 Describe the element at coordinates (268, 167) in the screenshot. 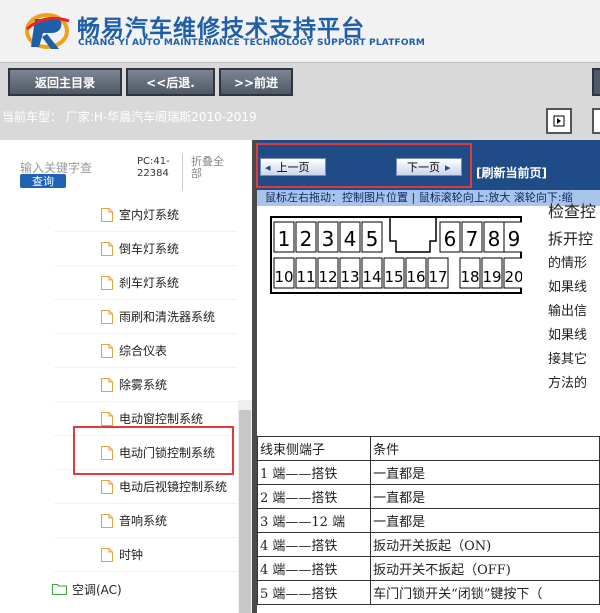

I see `arrow-left-icon: ◂` at that location.